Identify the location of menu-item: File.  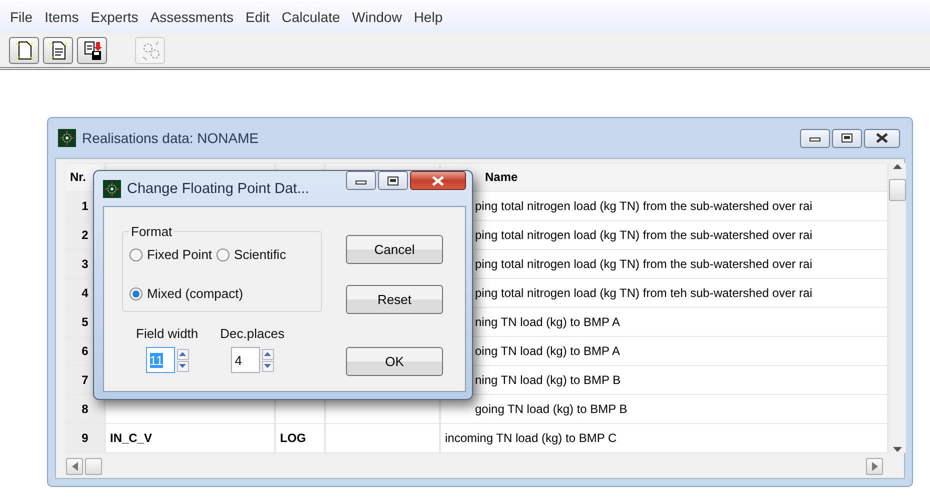
(21, 16).